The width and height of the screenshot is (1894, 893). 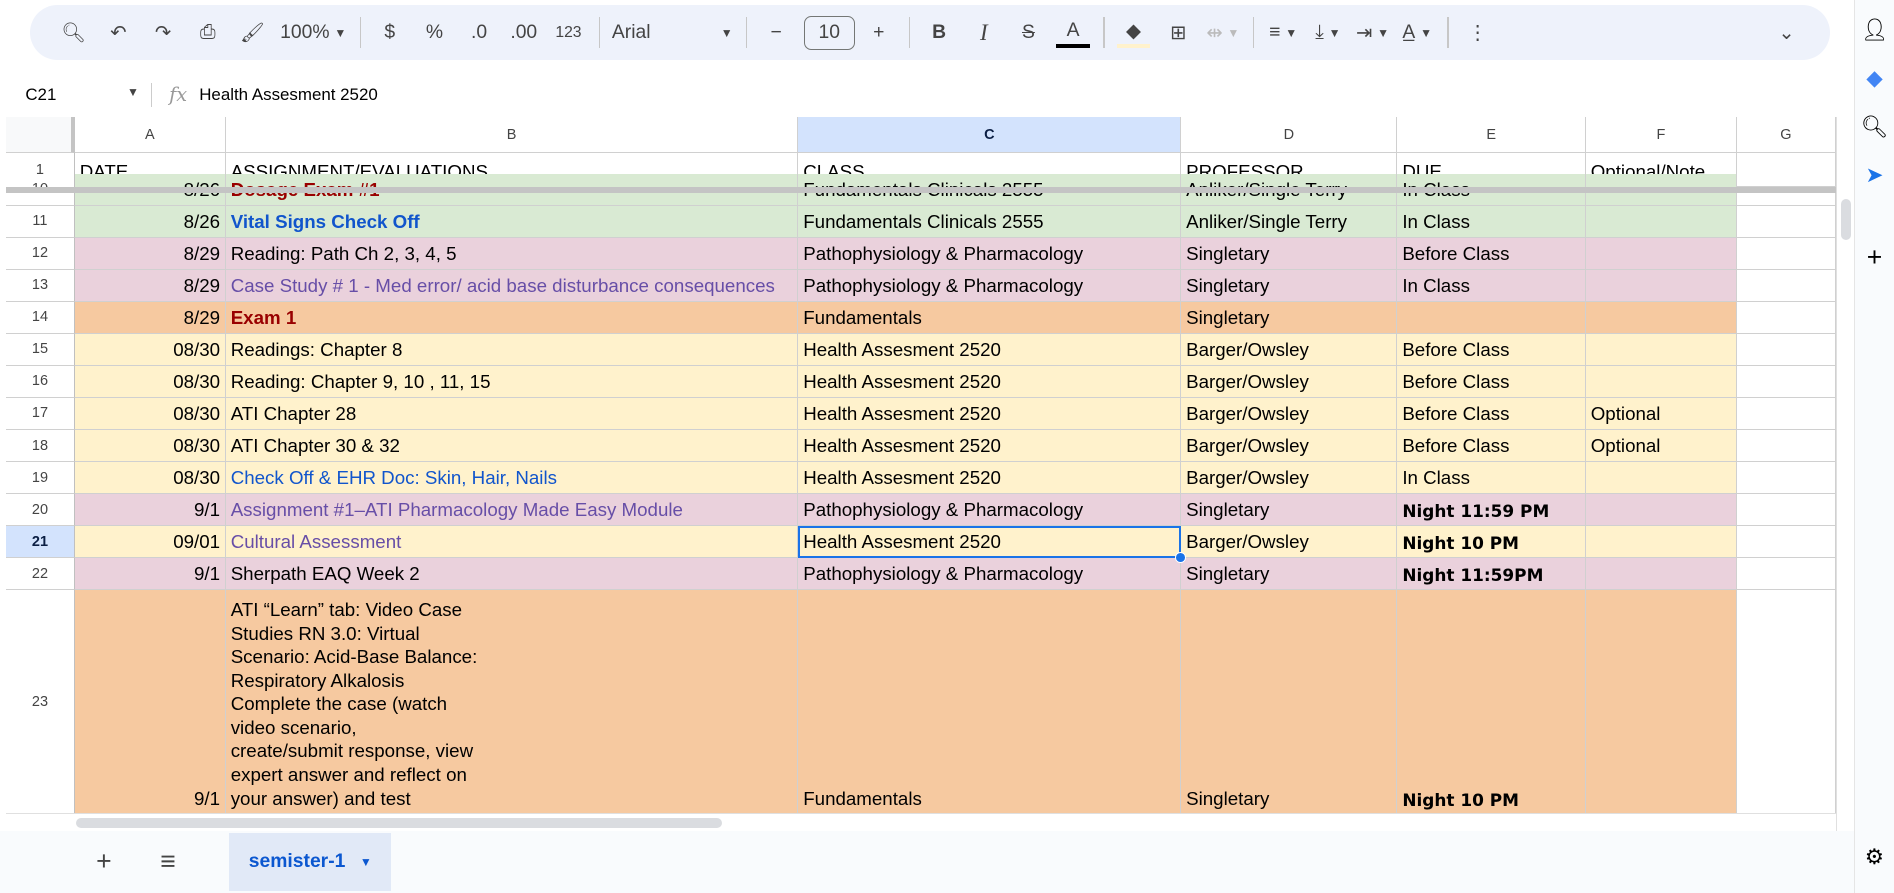 What do you see at coordinates (310, 861) in the screenshot?
I see `sheet-tab: semister-1 ▼` at bounding box center [310, 861].